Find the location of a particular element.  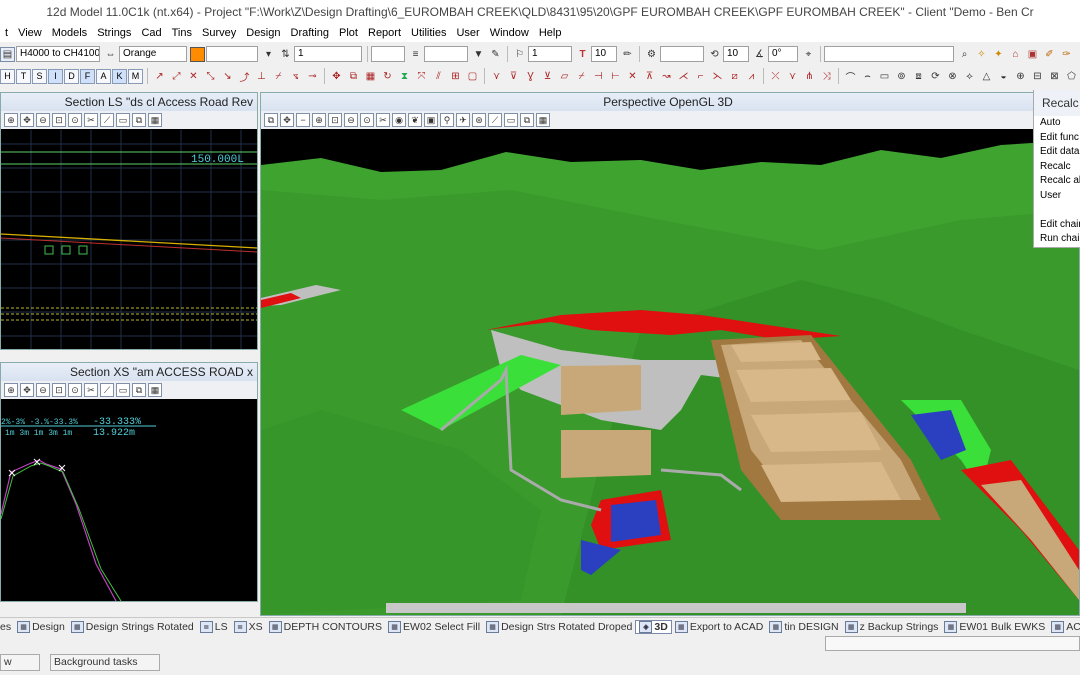

curve-icon-13: ⊠ is located at coordinates (1054, 76).